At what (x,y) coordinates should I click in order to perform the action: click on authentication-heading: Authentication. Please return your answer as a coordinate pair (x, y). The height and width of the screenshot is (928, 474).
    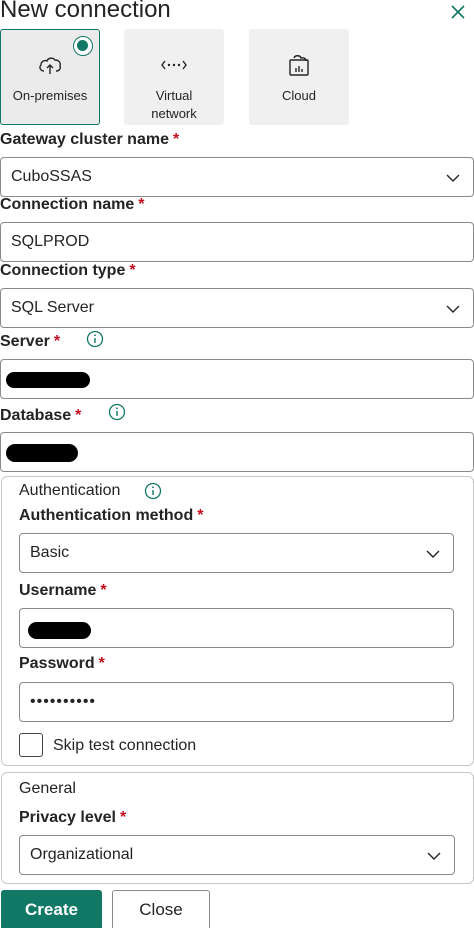
    Looking at the image, I should click on (70, 490).